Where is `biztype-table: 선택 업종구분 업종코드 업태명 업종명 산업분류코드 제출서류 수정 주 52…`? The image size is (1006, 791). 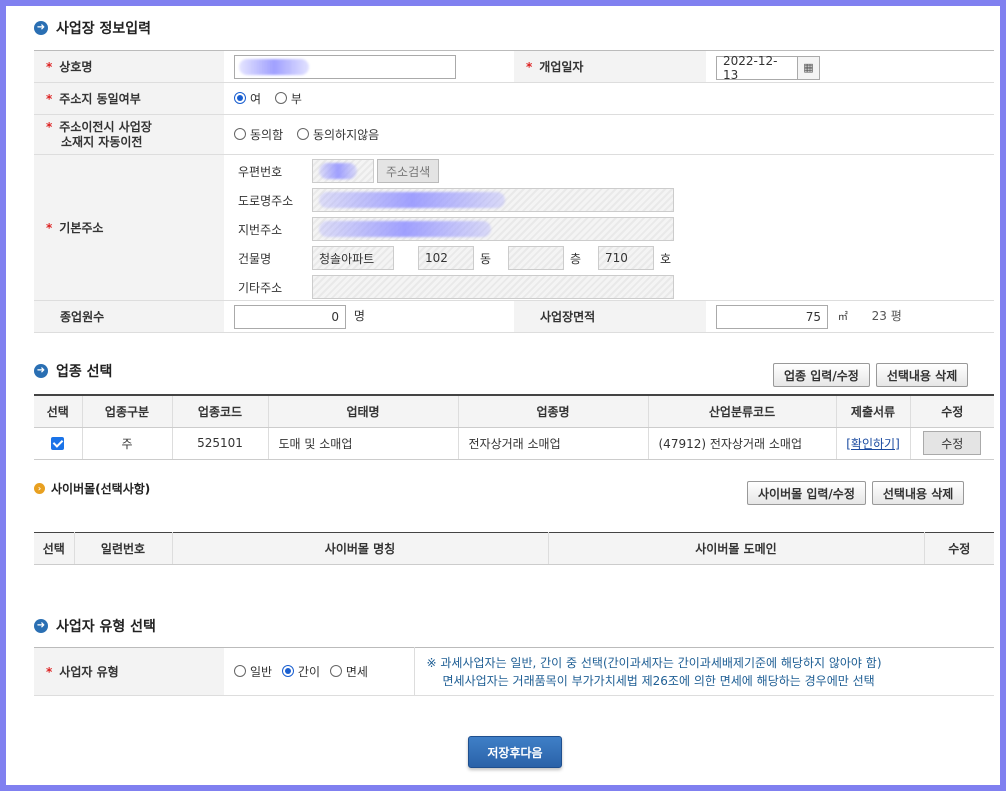
biztype-table: 선택 업종구분 업종코드 업태명 업종명 산업분류코드 제출서류 수정 주 52… is located at coordinates (514, 427).